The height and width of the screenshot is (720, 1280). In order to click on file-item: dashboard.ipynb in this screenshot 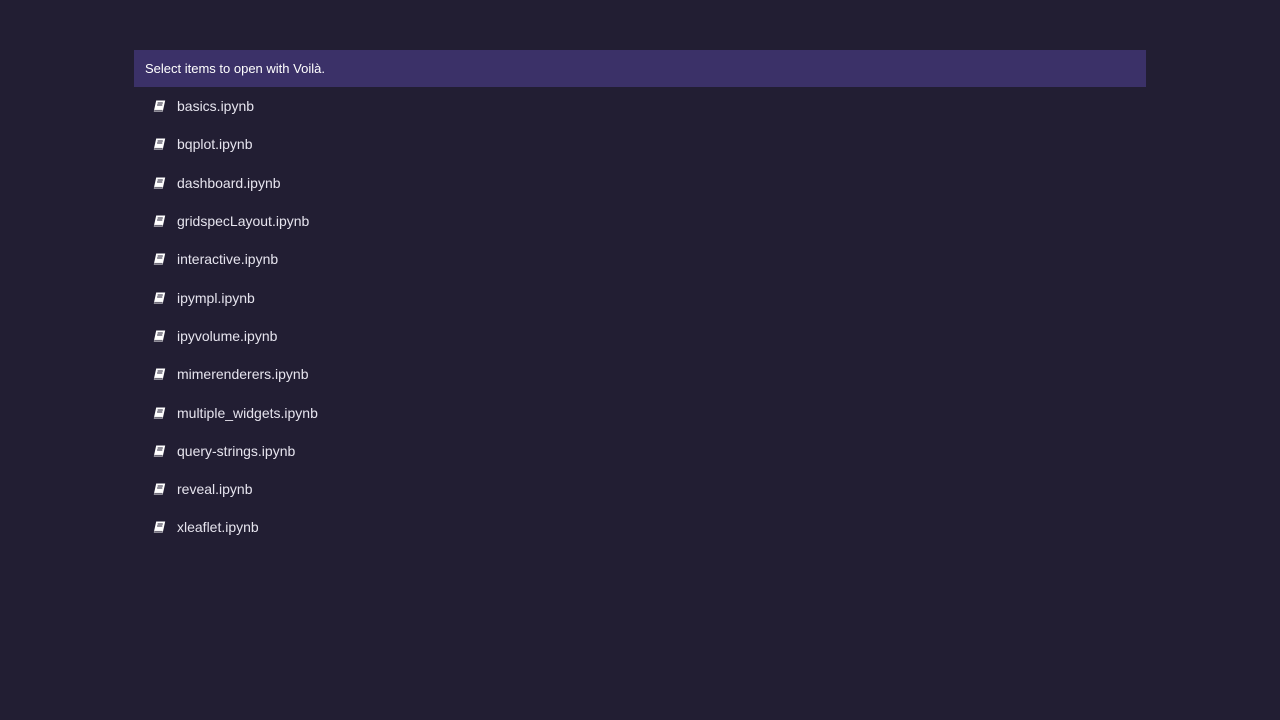, I will do `click(640, 183)`.